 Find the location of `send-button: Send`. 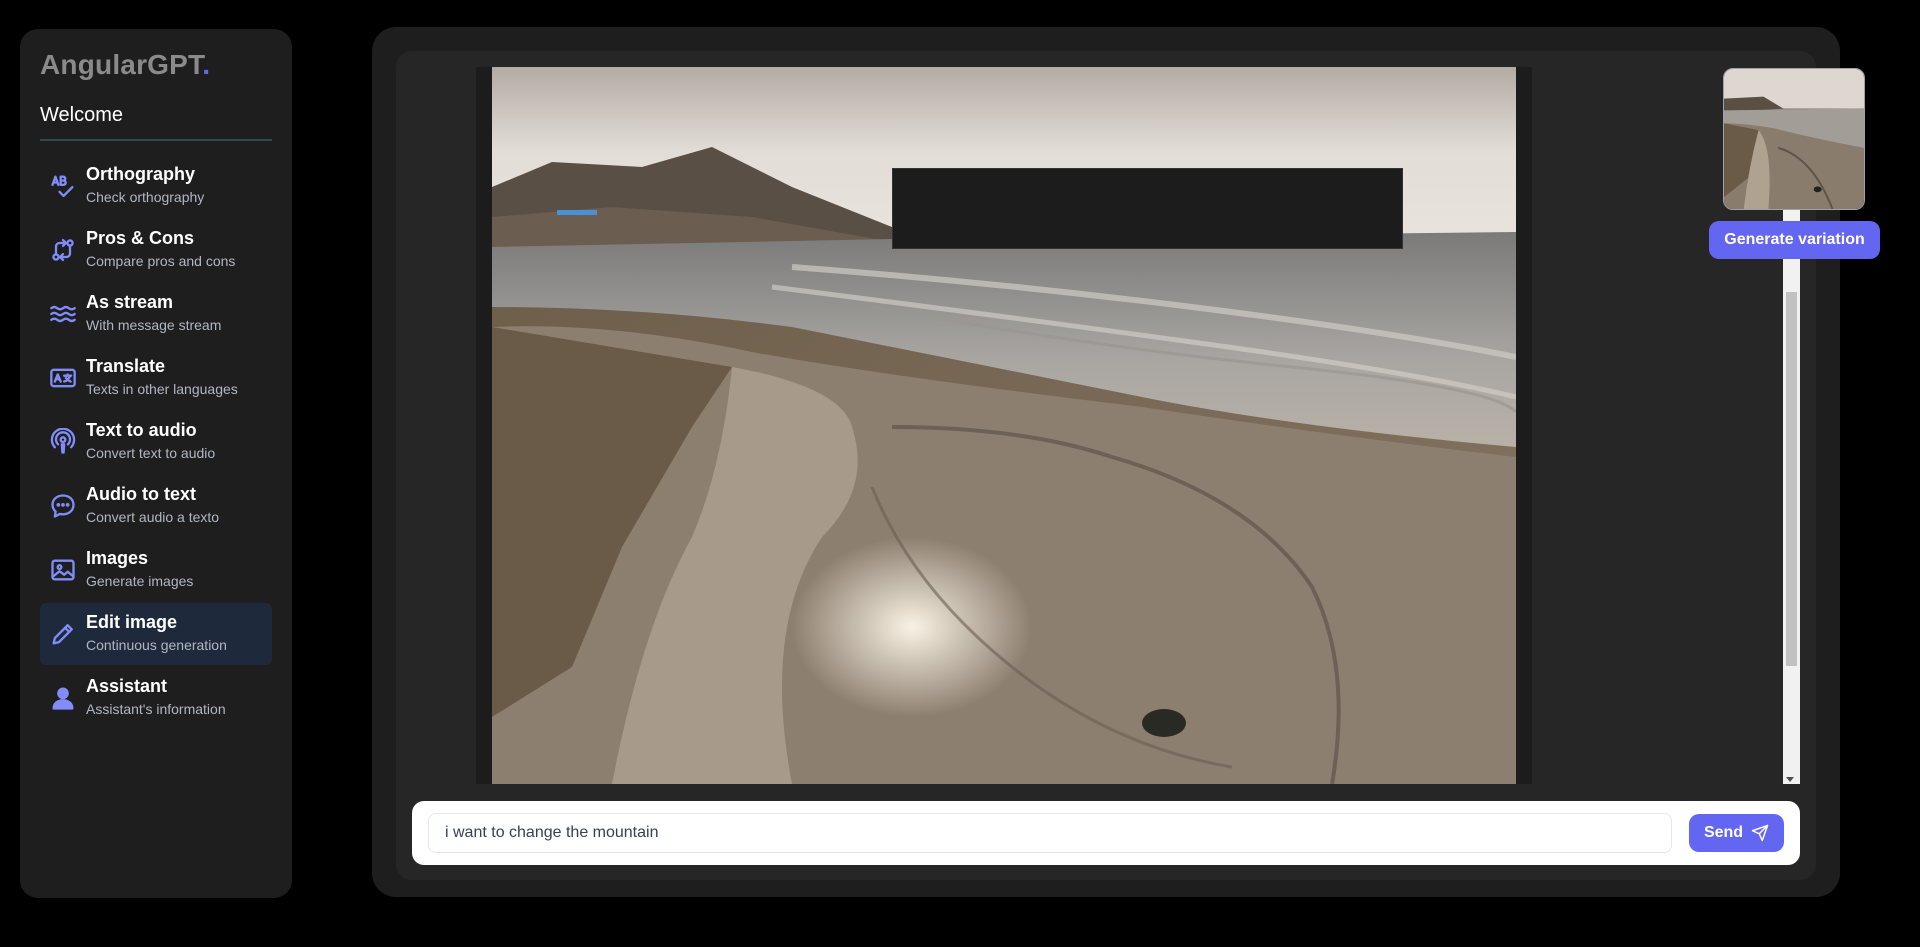

send-button: Send is located at coordinates (1736, 833).